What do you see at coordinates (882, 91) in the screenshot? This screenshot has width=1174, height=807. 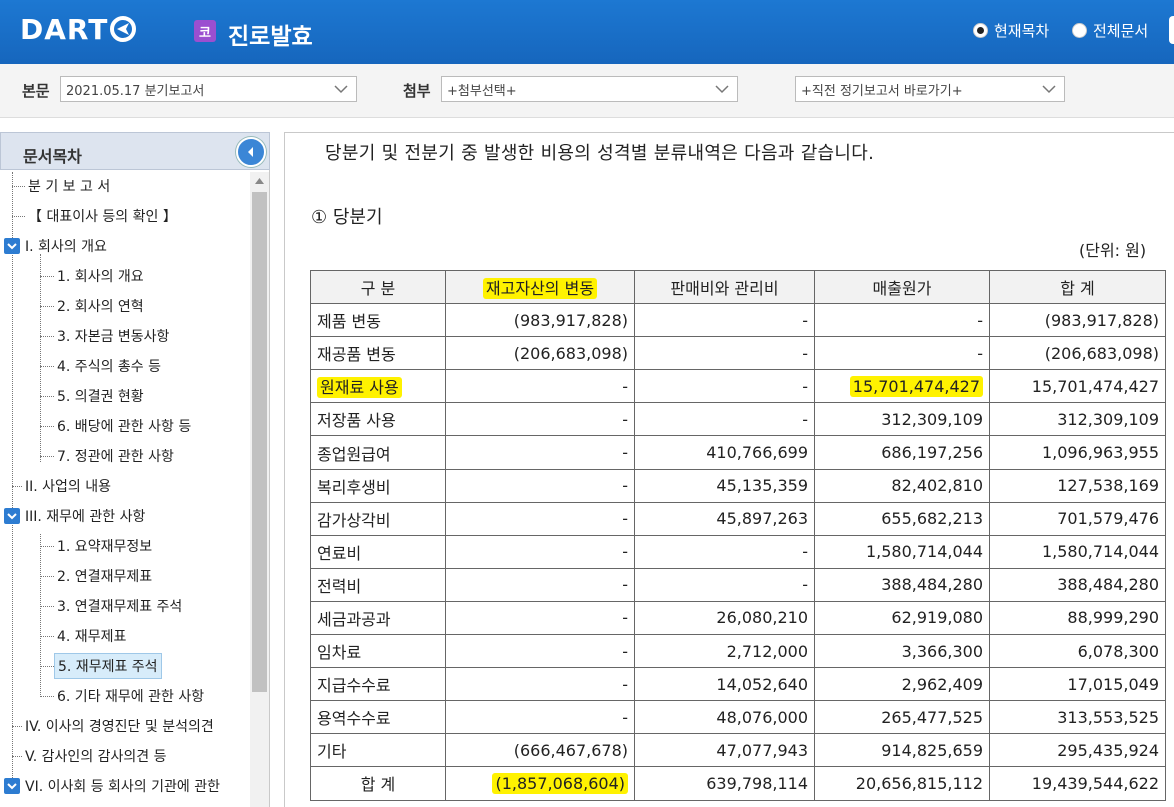 I see `previous-report-select-value: +직전 정기보고서 바로가기+` at bounding box center [882, 91].